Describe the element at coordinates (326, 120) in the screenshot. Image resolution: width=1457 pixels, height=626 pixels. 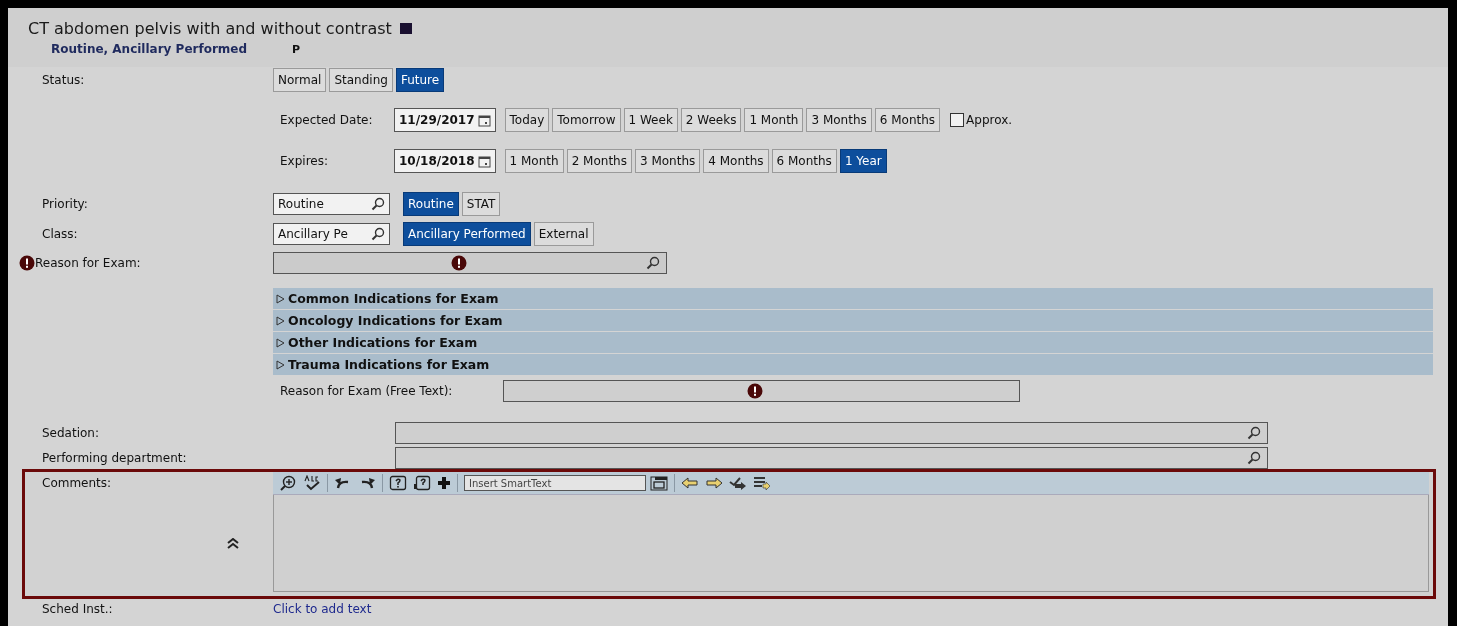
I see `field-label: Expected Date:` at that location.